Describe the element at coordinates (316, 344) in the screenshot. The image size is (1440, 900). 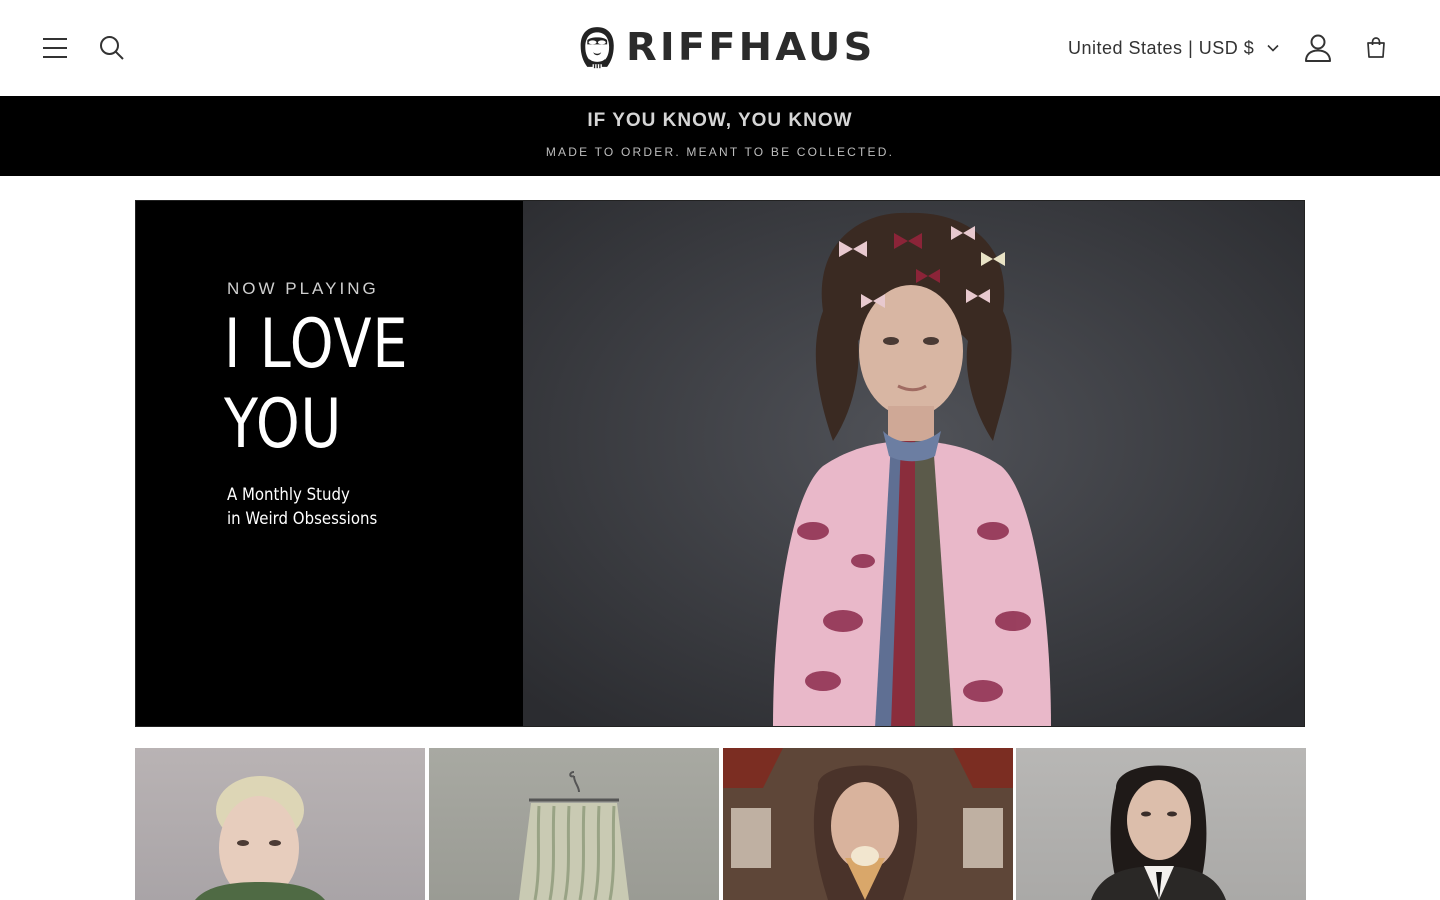
I see `hero-headline-line-1: I LOVE` at that location.